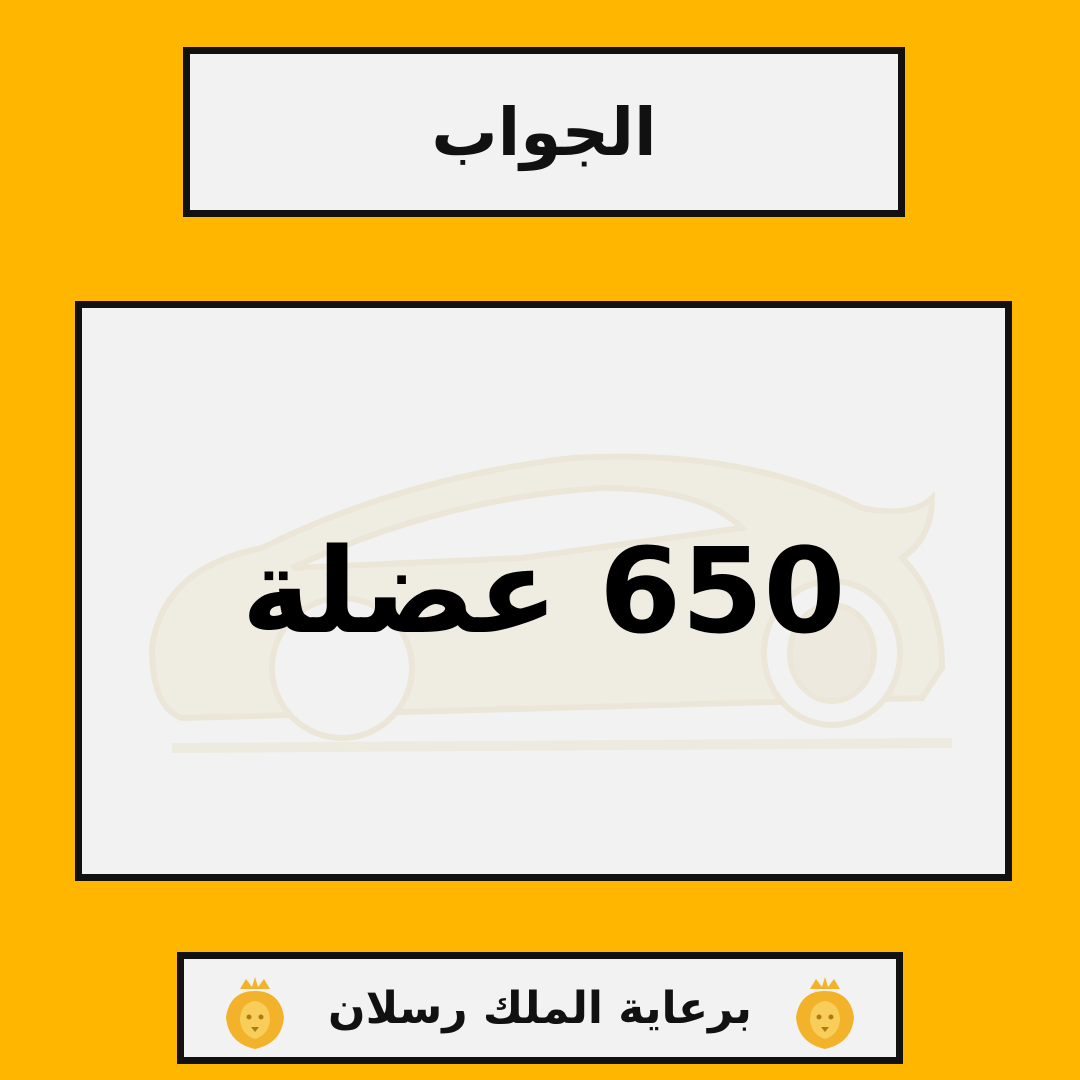  I want to click on answer-text: 650 عضلة, so click(543, 591).